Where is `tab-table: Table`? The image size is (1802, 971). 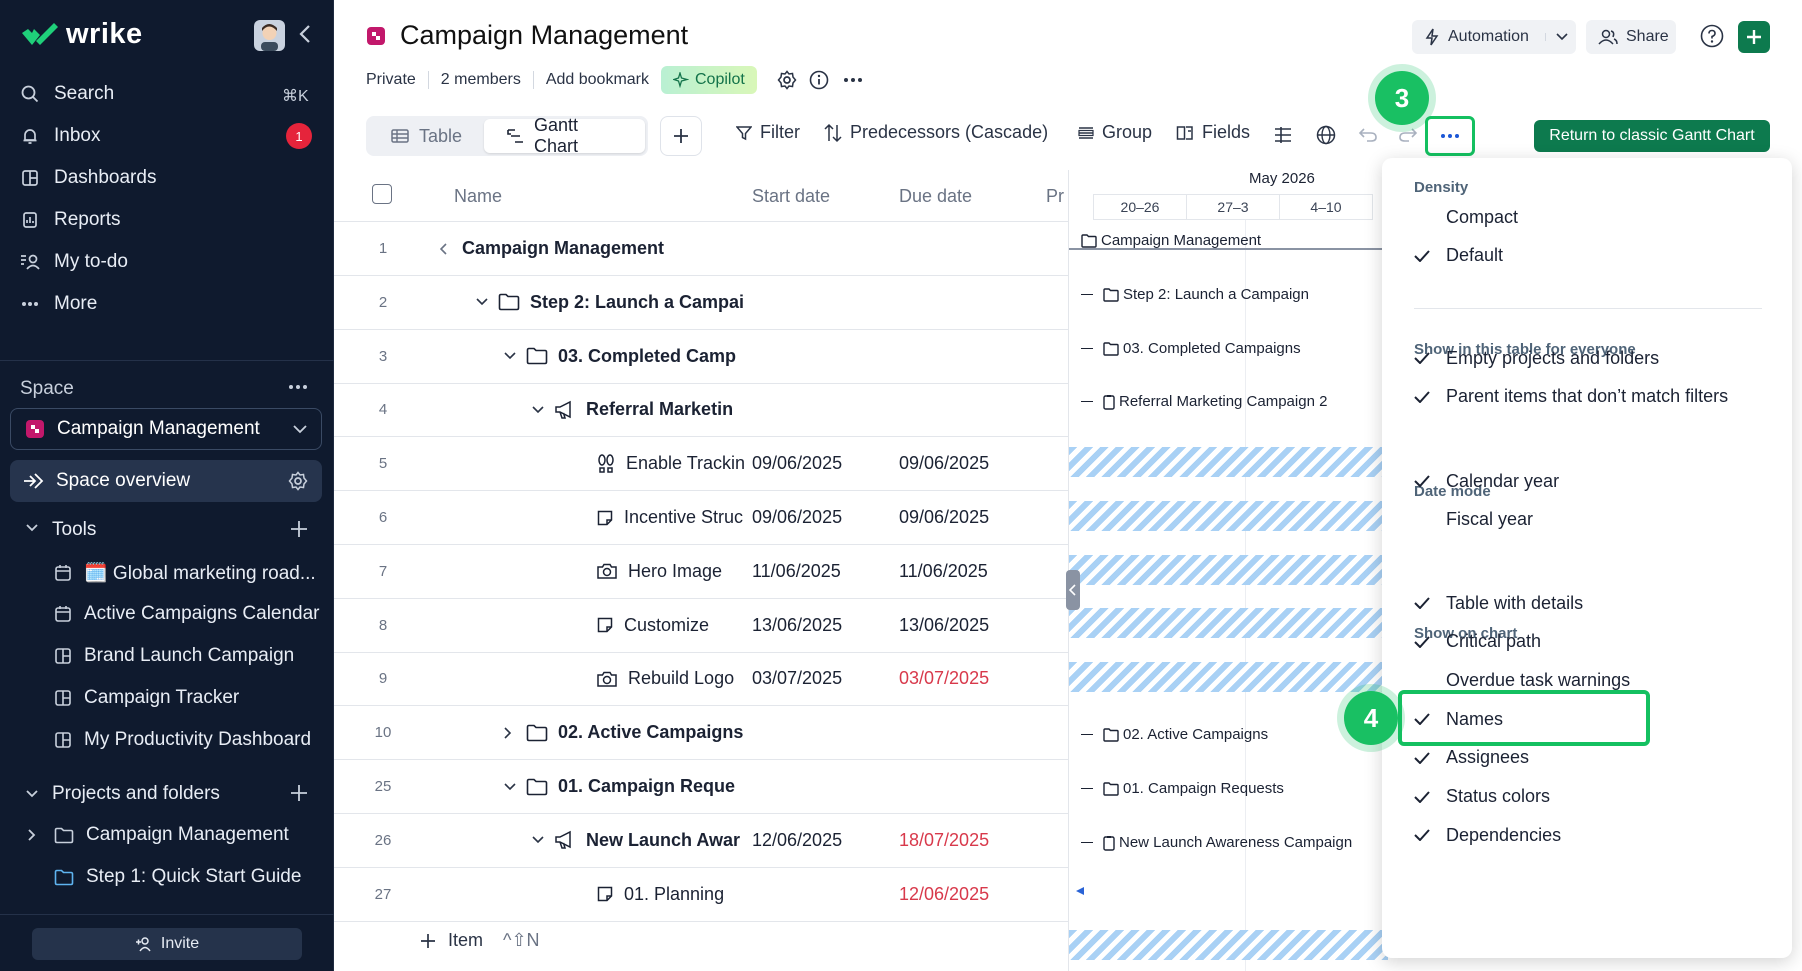
tab-table: Table is located at coordinates (426, 136).